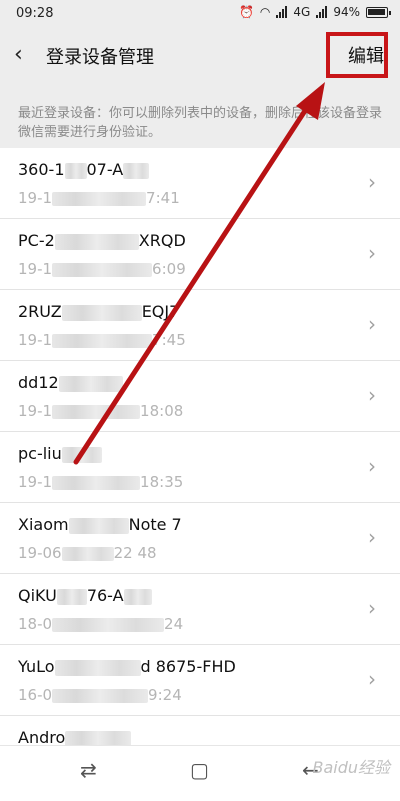 The height and width of the screenshot is (801, 400). Describe the element at coordinates (200, 183) in the screenshot. I see `device-row: 360-1 07-A 19-1 7:41 ›` at that location.